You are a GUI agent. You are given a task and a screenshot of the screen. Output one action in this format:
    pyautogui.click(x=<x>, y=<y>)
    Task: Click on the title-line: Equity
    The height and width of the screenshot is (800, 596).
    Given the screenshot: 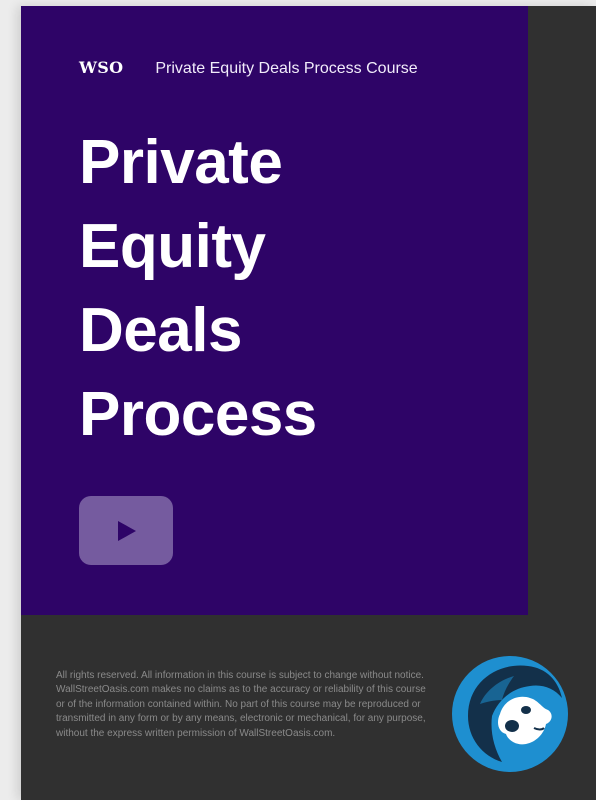 What is the action you would take?
    pyautogui.click(x=172, y=246)
    